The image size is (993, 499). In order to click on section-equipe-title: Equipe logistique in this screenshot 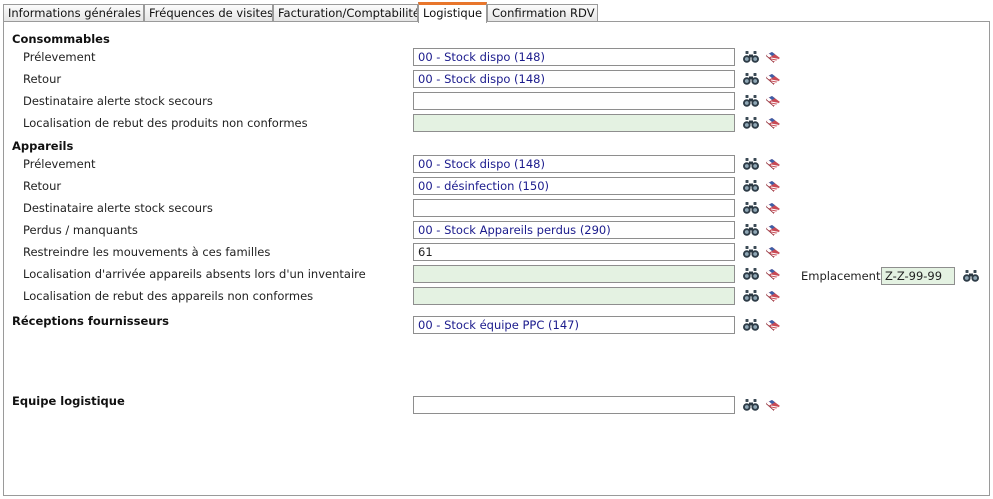, I will do `click(68, 401)`.